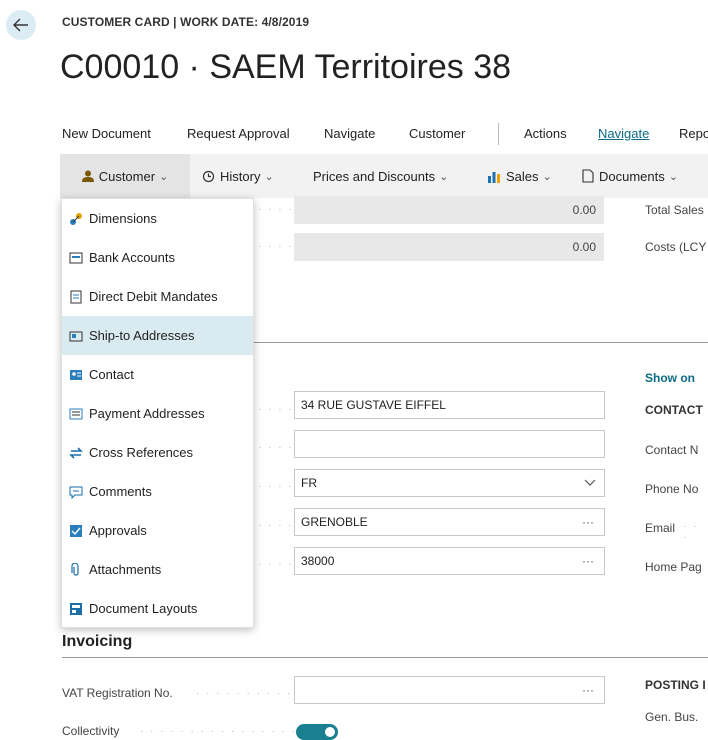 Image resolution: width=708 pixels, height=740 pixels. Describe the element at coordinates (449, 690) in the screenshot. I see `vat-field: ···` at that location.